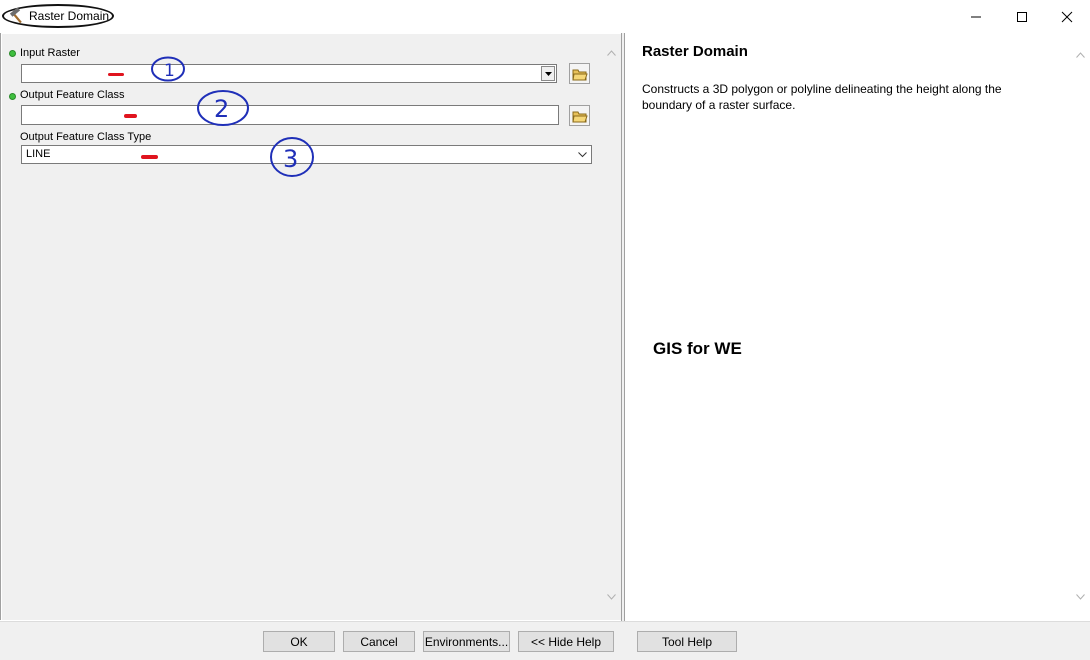 Image resolution: width=1090 pixels, height=660 pixels. Describe the element at coordinates (72, 95) in the screenshot. I see `output-feature-class-label: Output Feature Class` at that location.